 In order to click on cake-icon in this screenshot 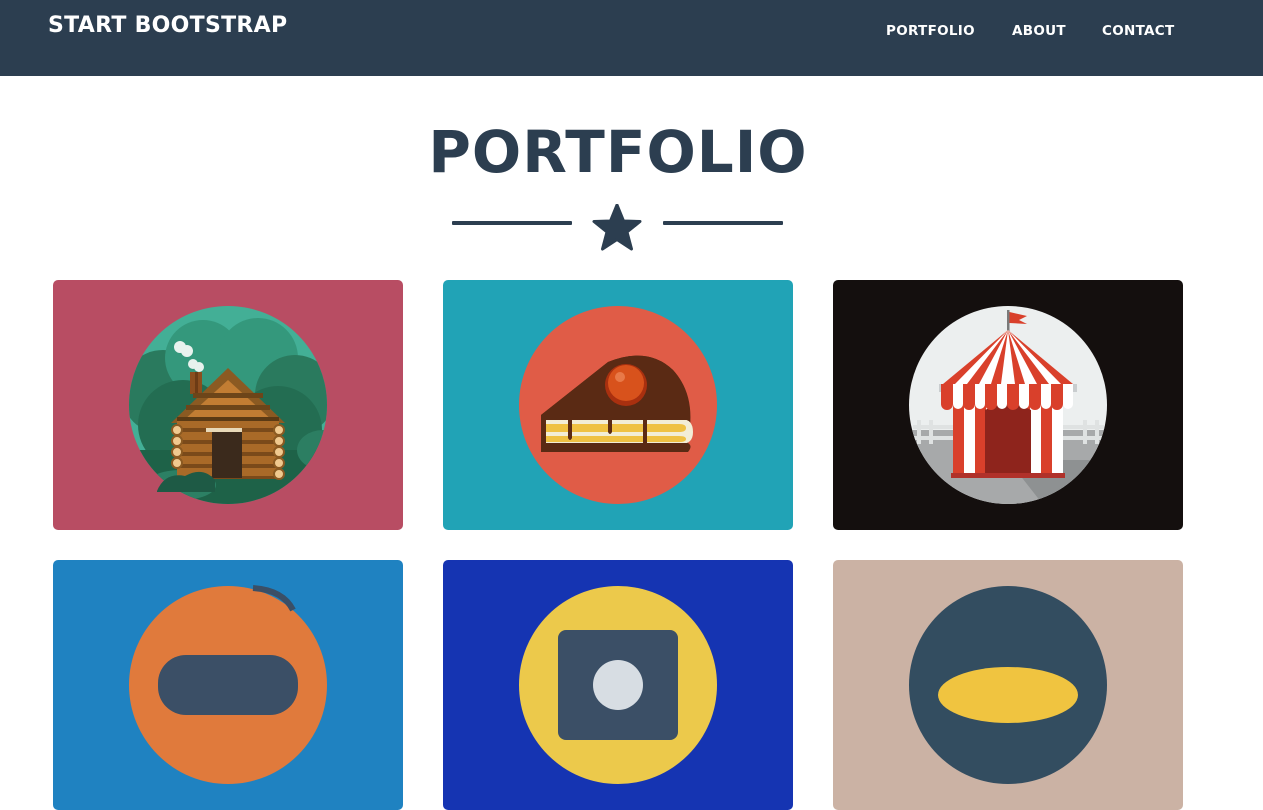, I will do `click(618, 405)`.